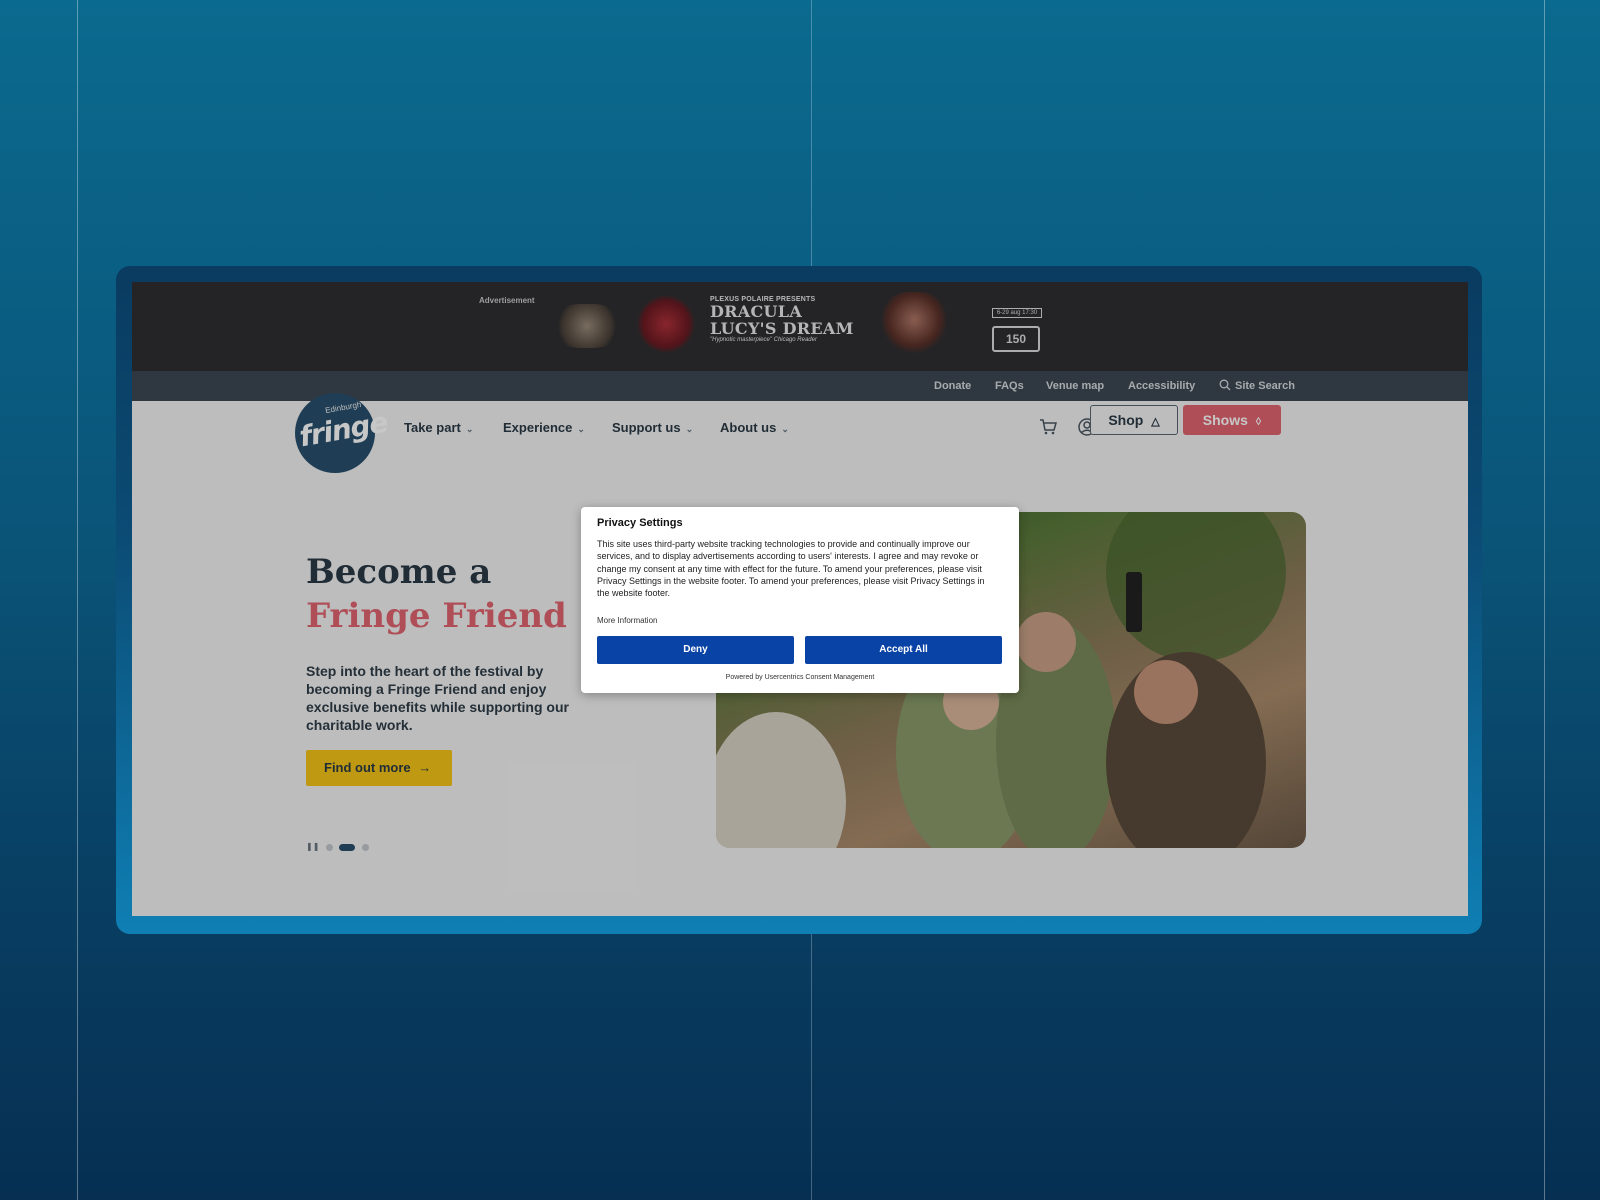  What do you see at coordinates (77, 600) in the screenshot?
I see `guide-line-left` at bounding box center [77, 600].